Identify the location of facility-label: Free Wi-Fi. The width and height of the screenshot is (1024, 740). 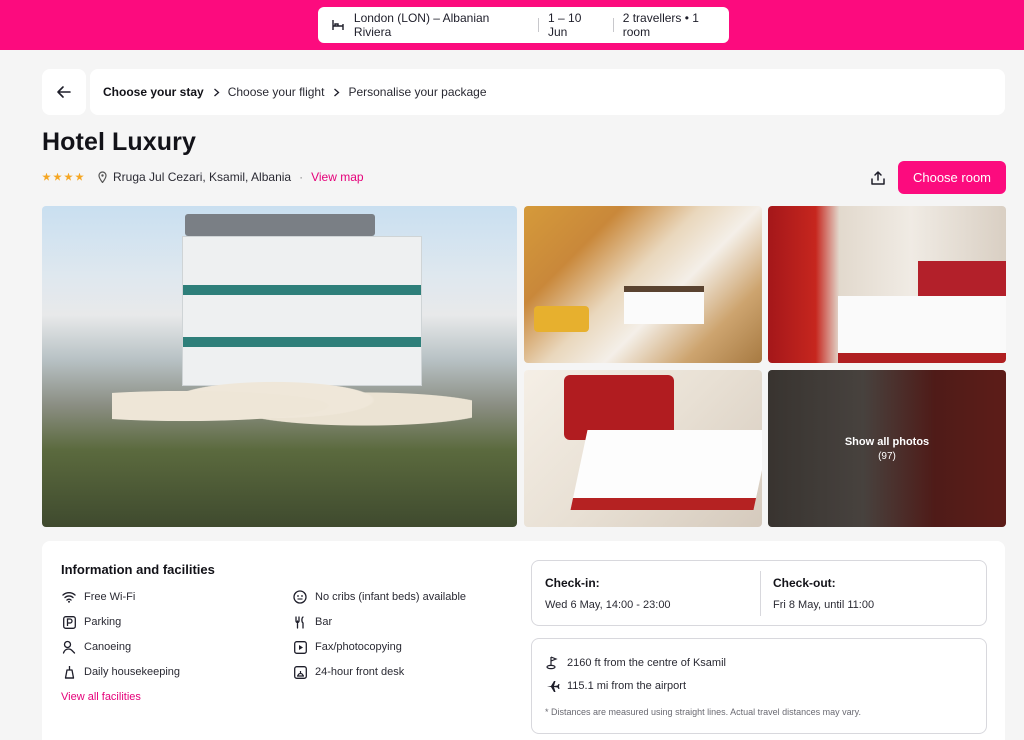
(110, 597).